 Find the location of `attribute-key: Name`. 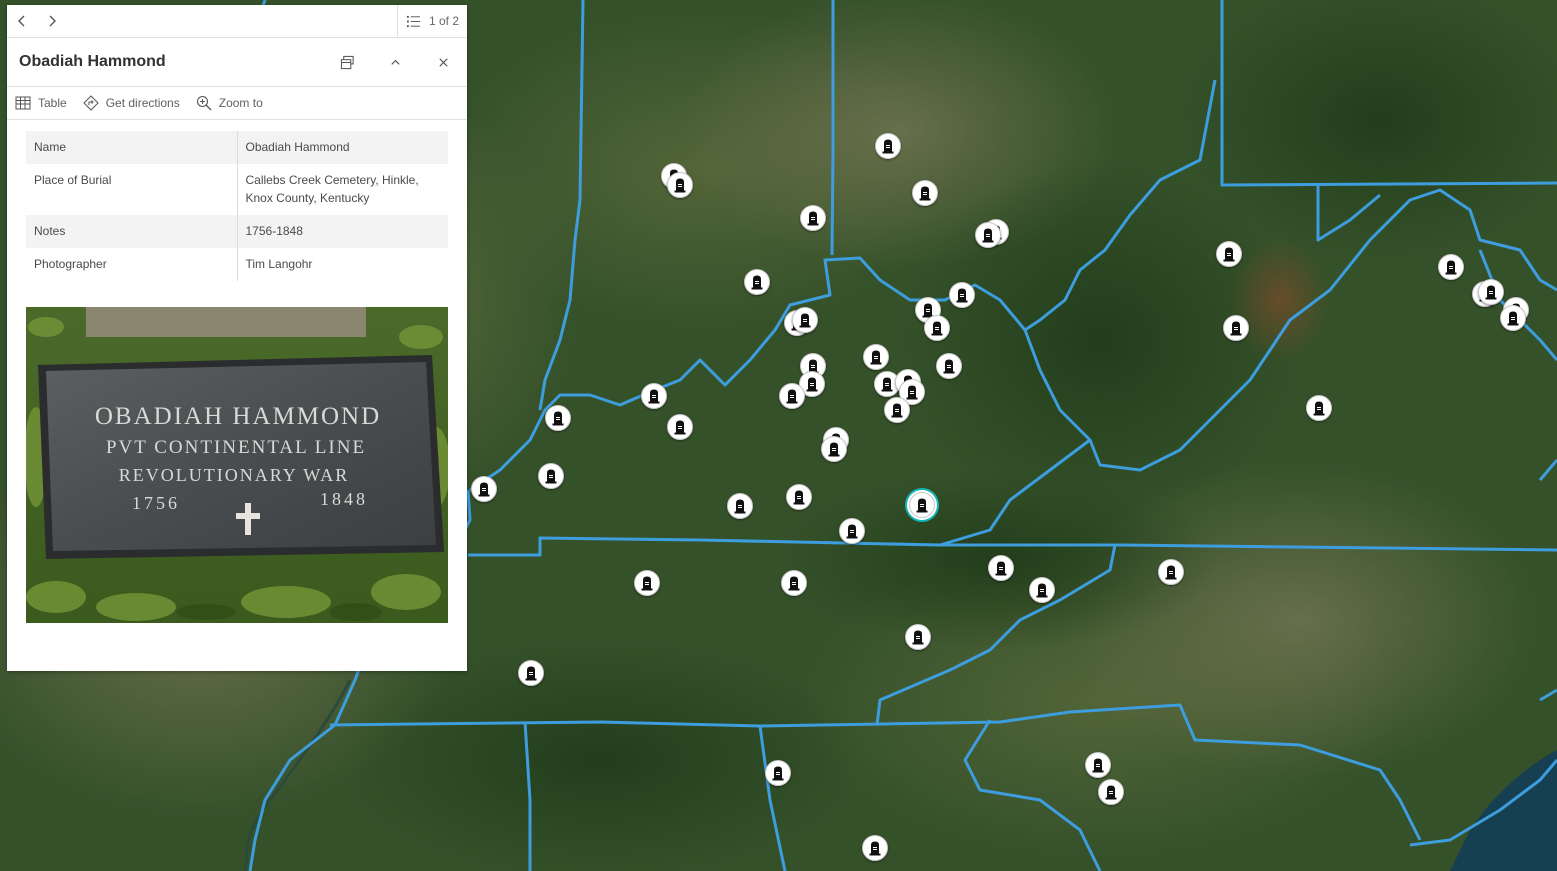

attribute-key: Name is located at coordinates (132, 147).